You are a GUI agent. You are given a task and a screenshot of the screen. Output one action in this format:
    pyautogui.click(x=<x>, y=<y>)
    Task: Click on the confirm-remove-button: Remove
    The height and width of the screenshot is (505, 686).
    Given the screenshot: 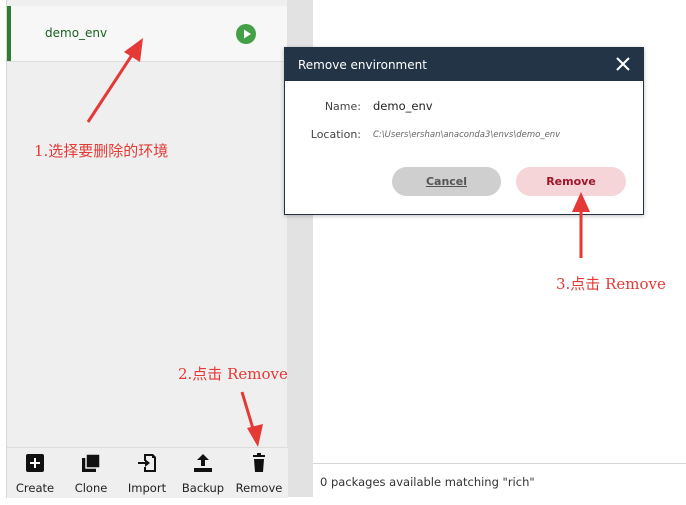 What is the action you would take?
    pyautogui.click(x=571, y=181)
    